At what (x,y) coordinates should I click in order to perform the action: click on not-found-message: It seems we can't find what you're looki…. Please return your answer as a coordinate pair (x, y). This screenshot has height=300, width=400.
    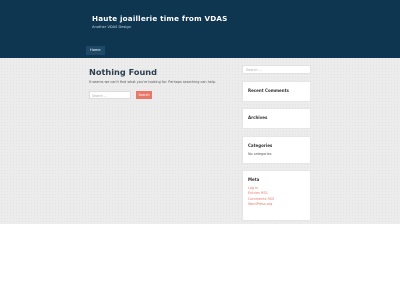
    Looking at the image, I should click on (153, 82).